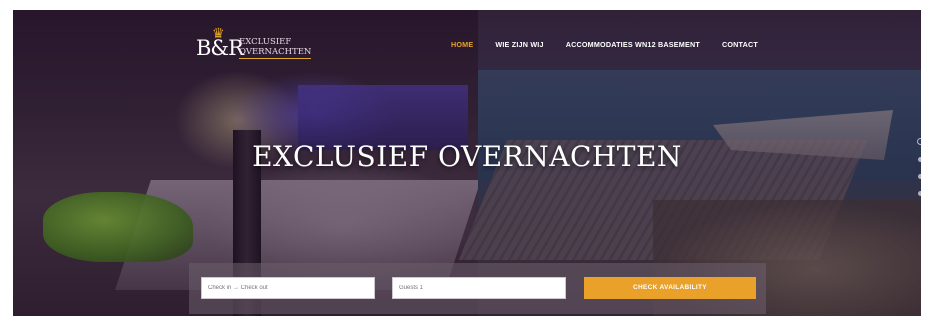  I want to click on guests-field, so click(479, 288).